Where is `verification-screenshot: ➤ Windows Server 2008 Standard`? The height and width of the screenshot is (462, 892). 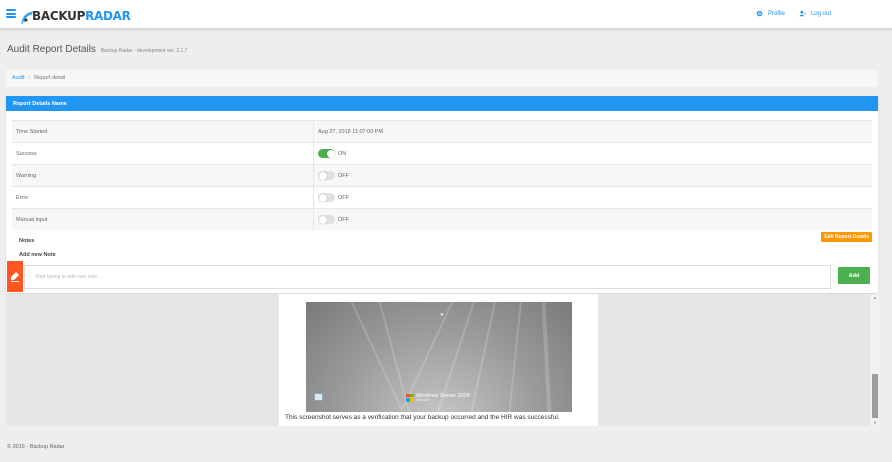 verification-screenshot: ➤ Windows Server 2008 Standard is located at coordinates (439, 357).